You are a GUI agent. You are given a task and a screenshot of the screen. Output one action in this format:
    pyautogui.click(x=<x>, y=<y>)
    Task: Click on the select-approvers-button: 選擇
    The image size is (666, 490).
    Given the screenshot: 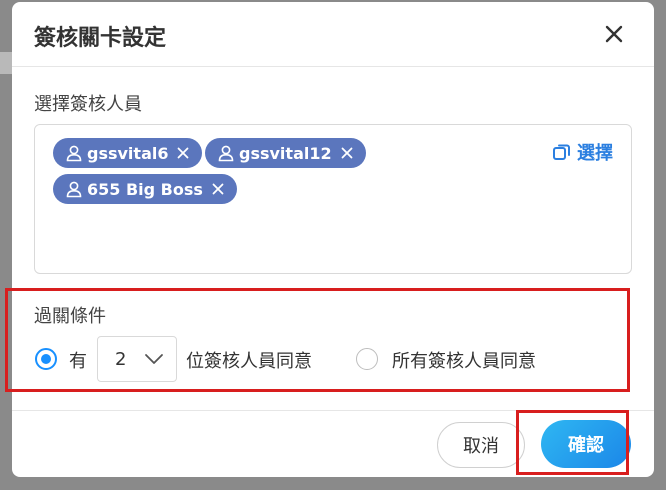 What is the action you would take?
    pyautogui.click(x=582, y=152)
    